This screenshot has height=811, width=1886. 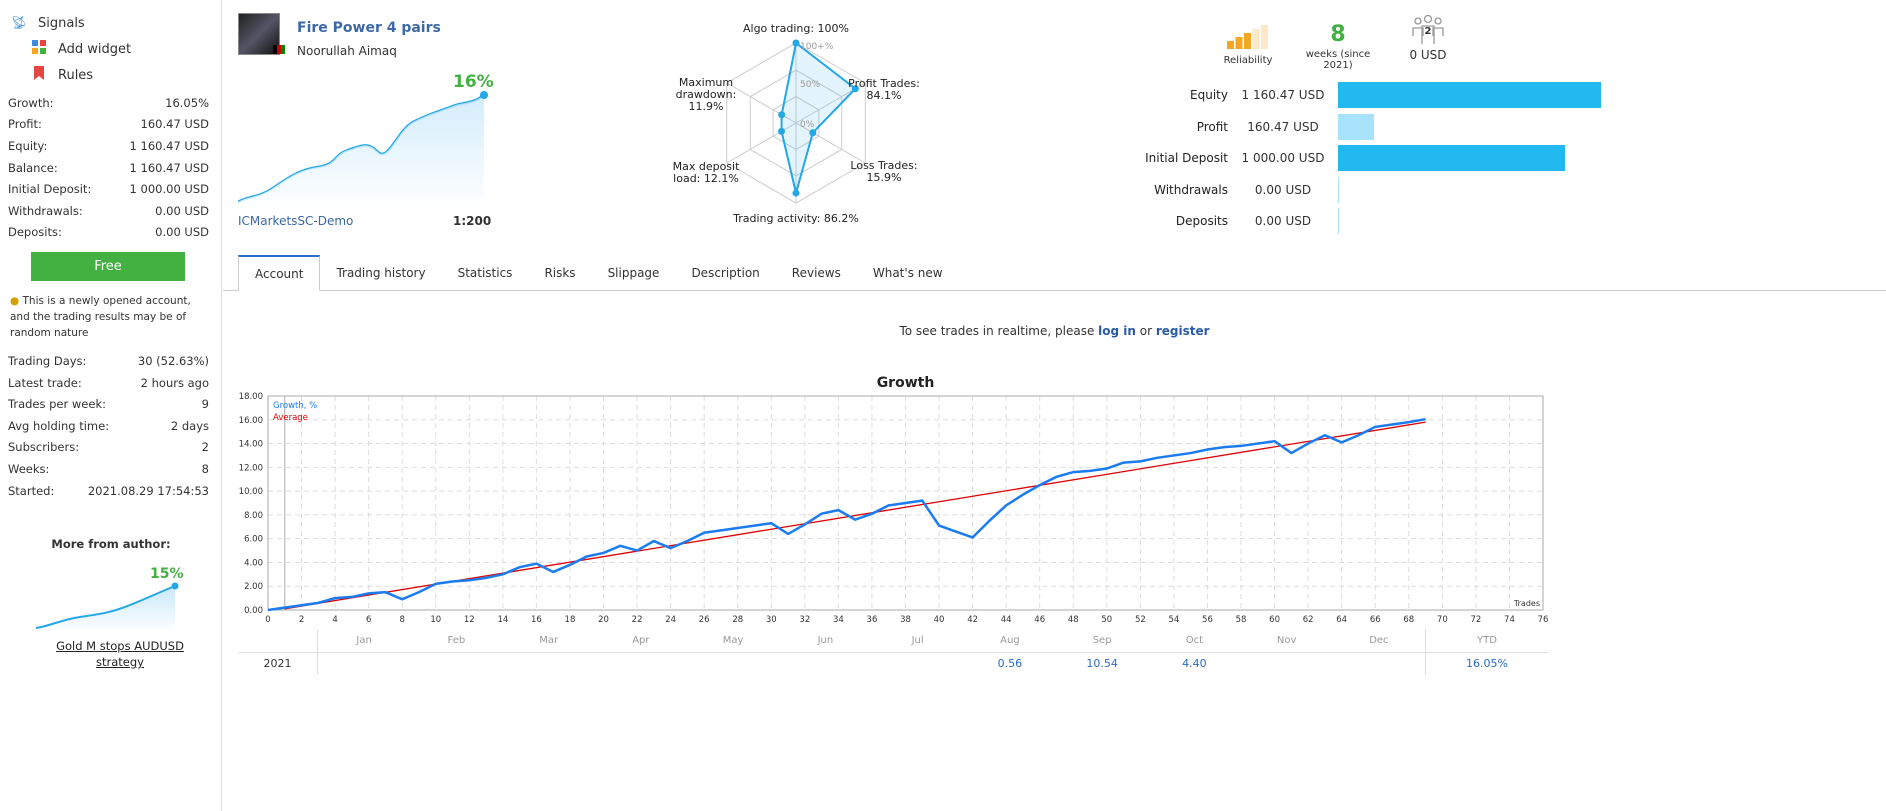 I want to click on more-strategy-link: Gold M stops AUDUSD strategy, so click(x=120, y=654).